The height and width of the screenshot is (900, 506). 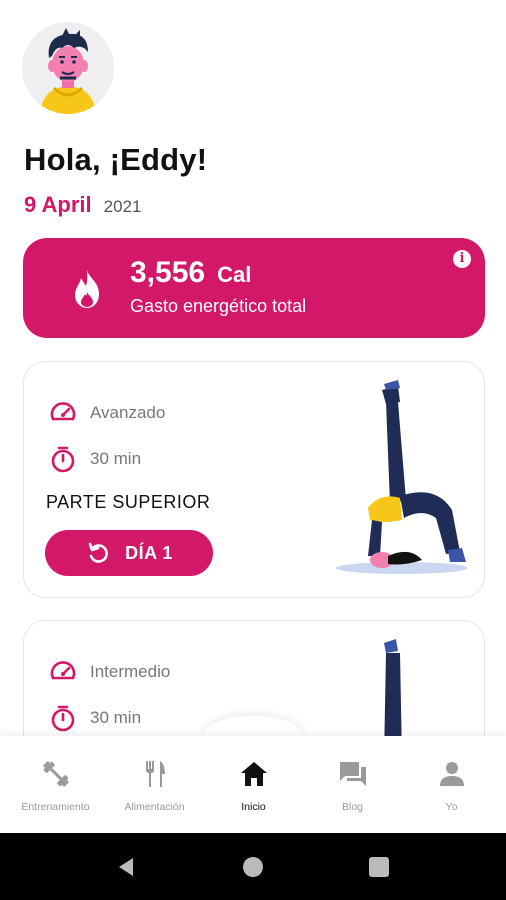 I want to click on fork-knife-icon, so click(x=155, y=774).